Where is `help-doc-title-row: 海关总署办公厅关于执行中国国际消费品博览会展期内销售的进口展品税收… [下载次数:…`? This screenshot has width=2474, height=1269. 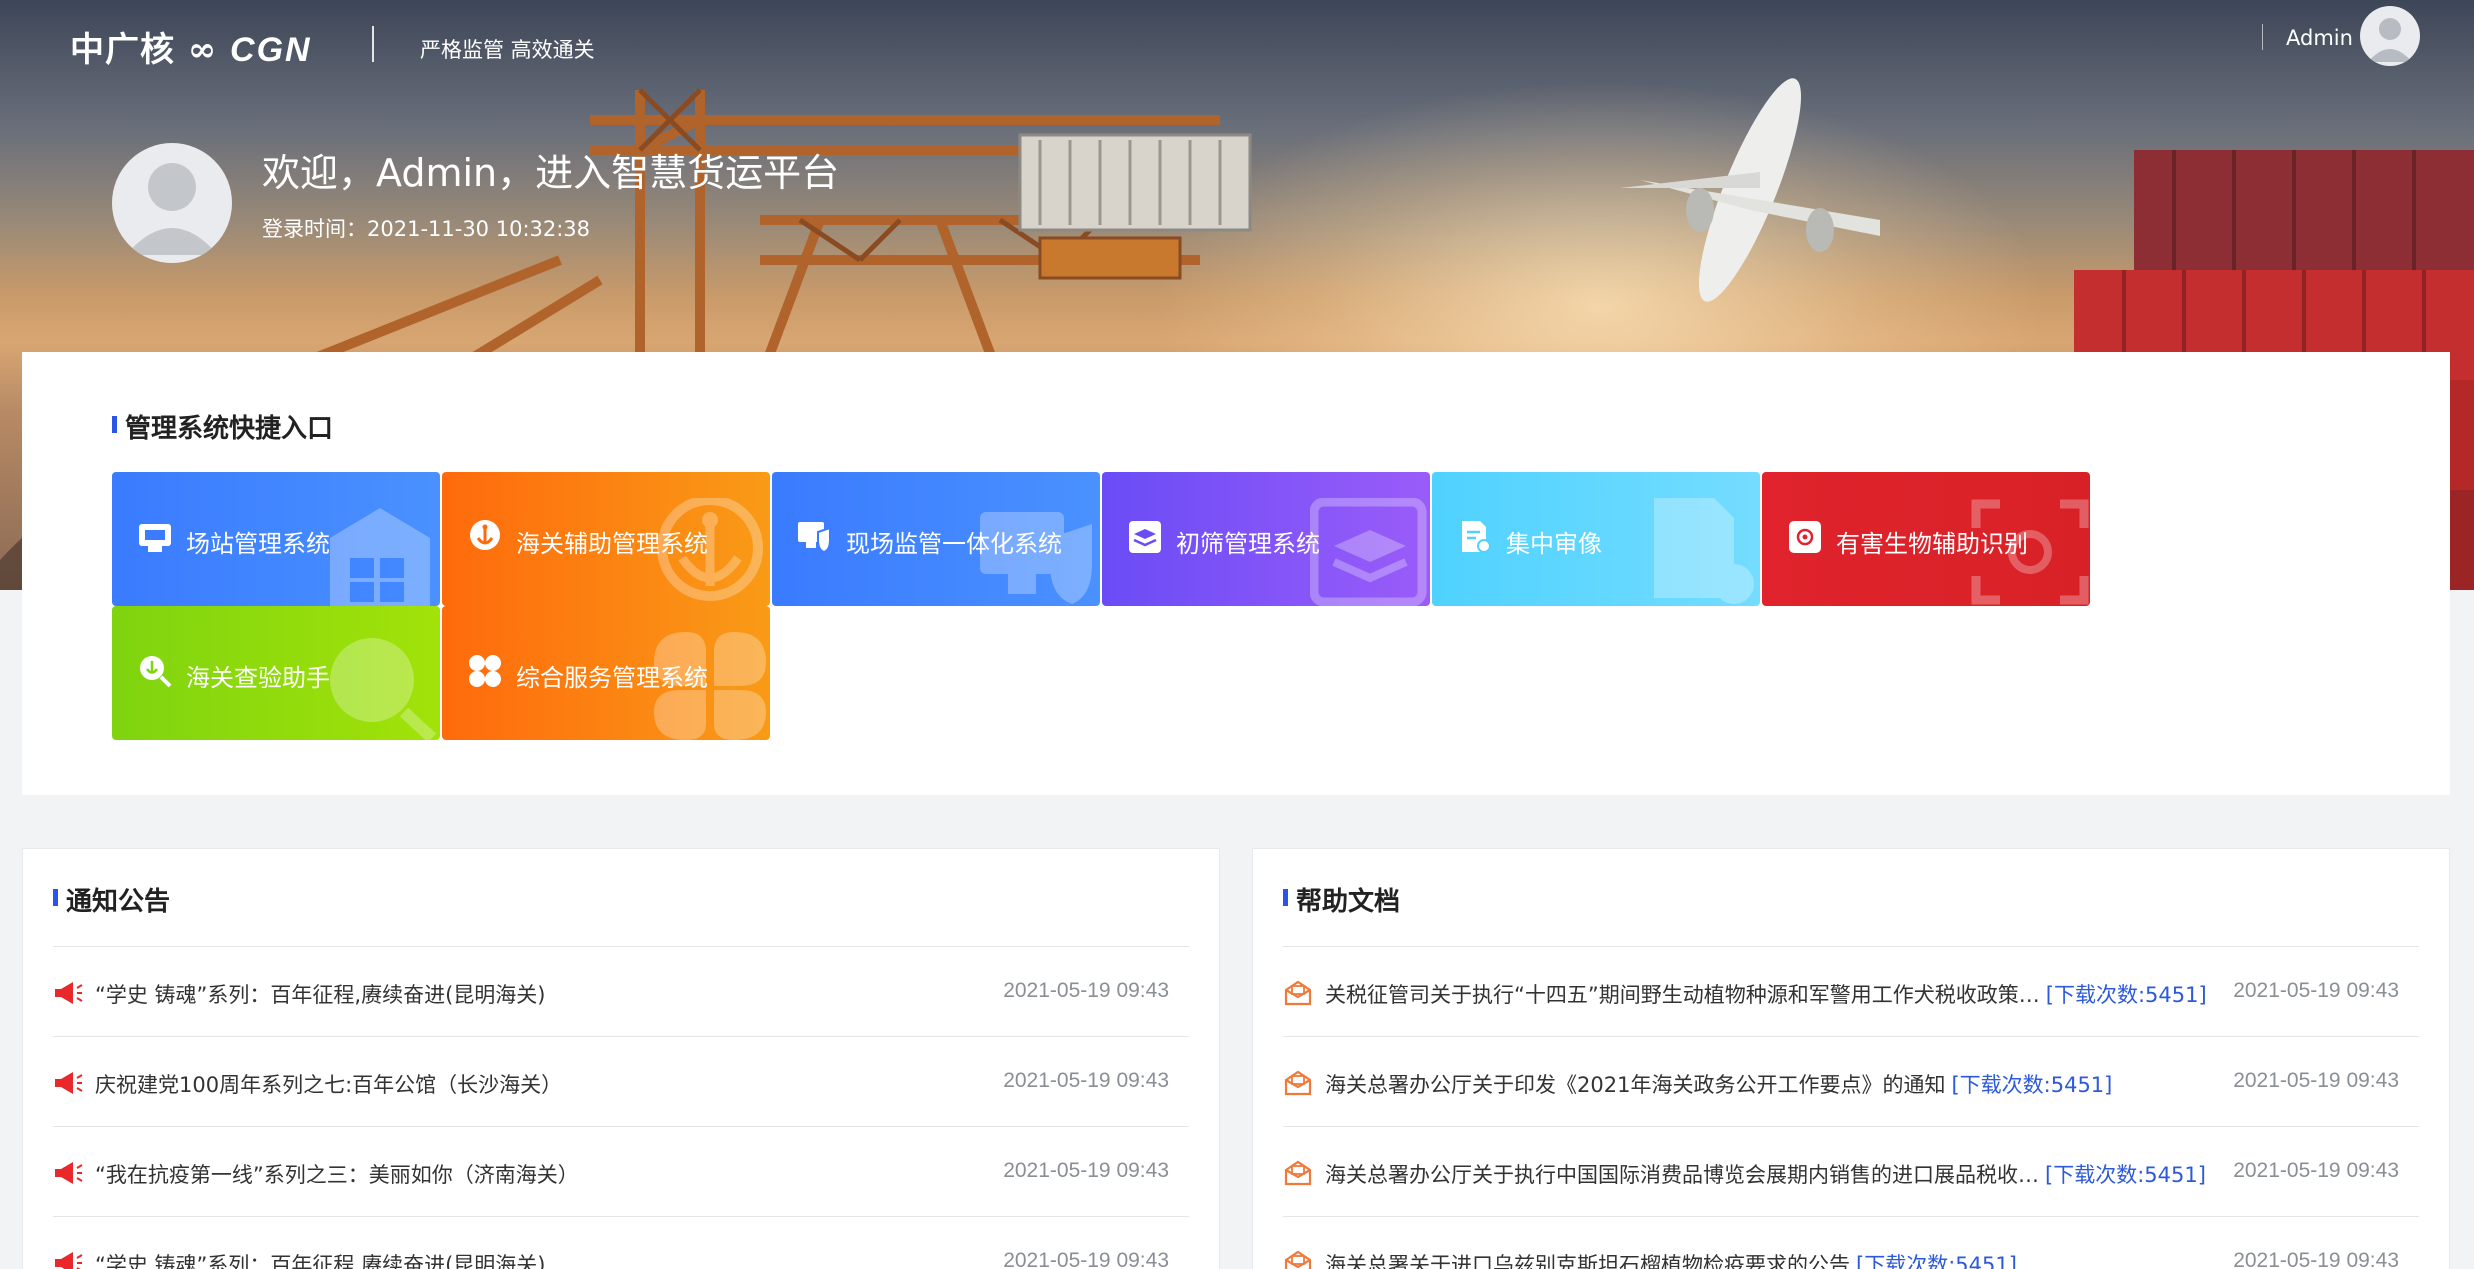 help-doc-title-row: 海关总署办公厅关于执行中国国际消费品博览会展期内销售的进口展品税收… [下载次数:… is located at coordinates (1765, 1174).